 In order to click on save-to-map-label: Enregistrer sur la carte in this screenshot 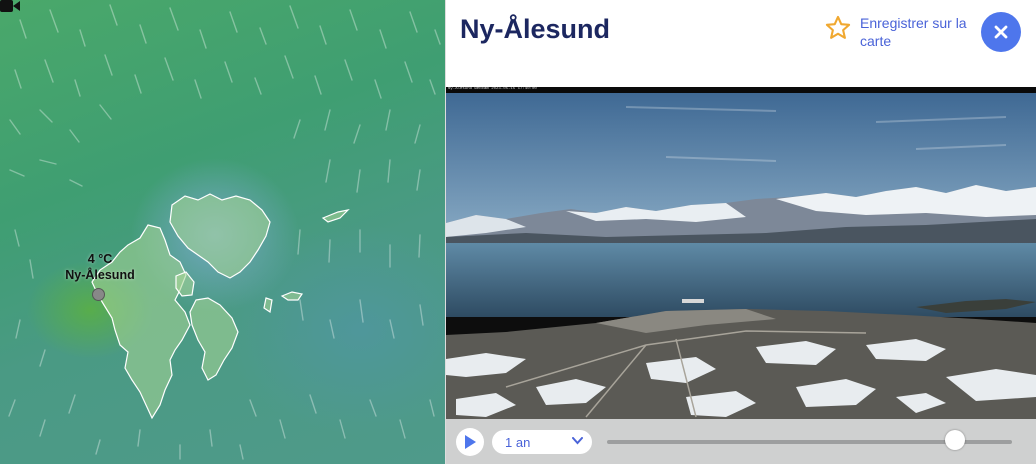, I will do `click(913, 32)`.